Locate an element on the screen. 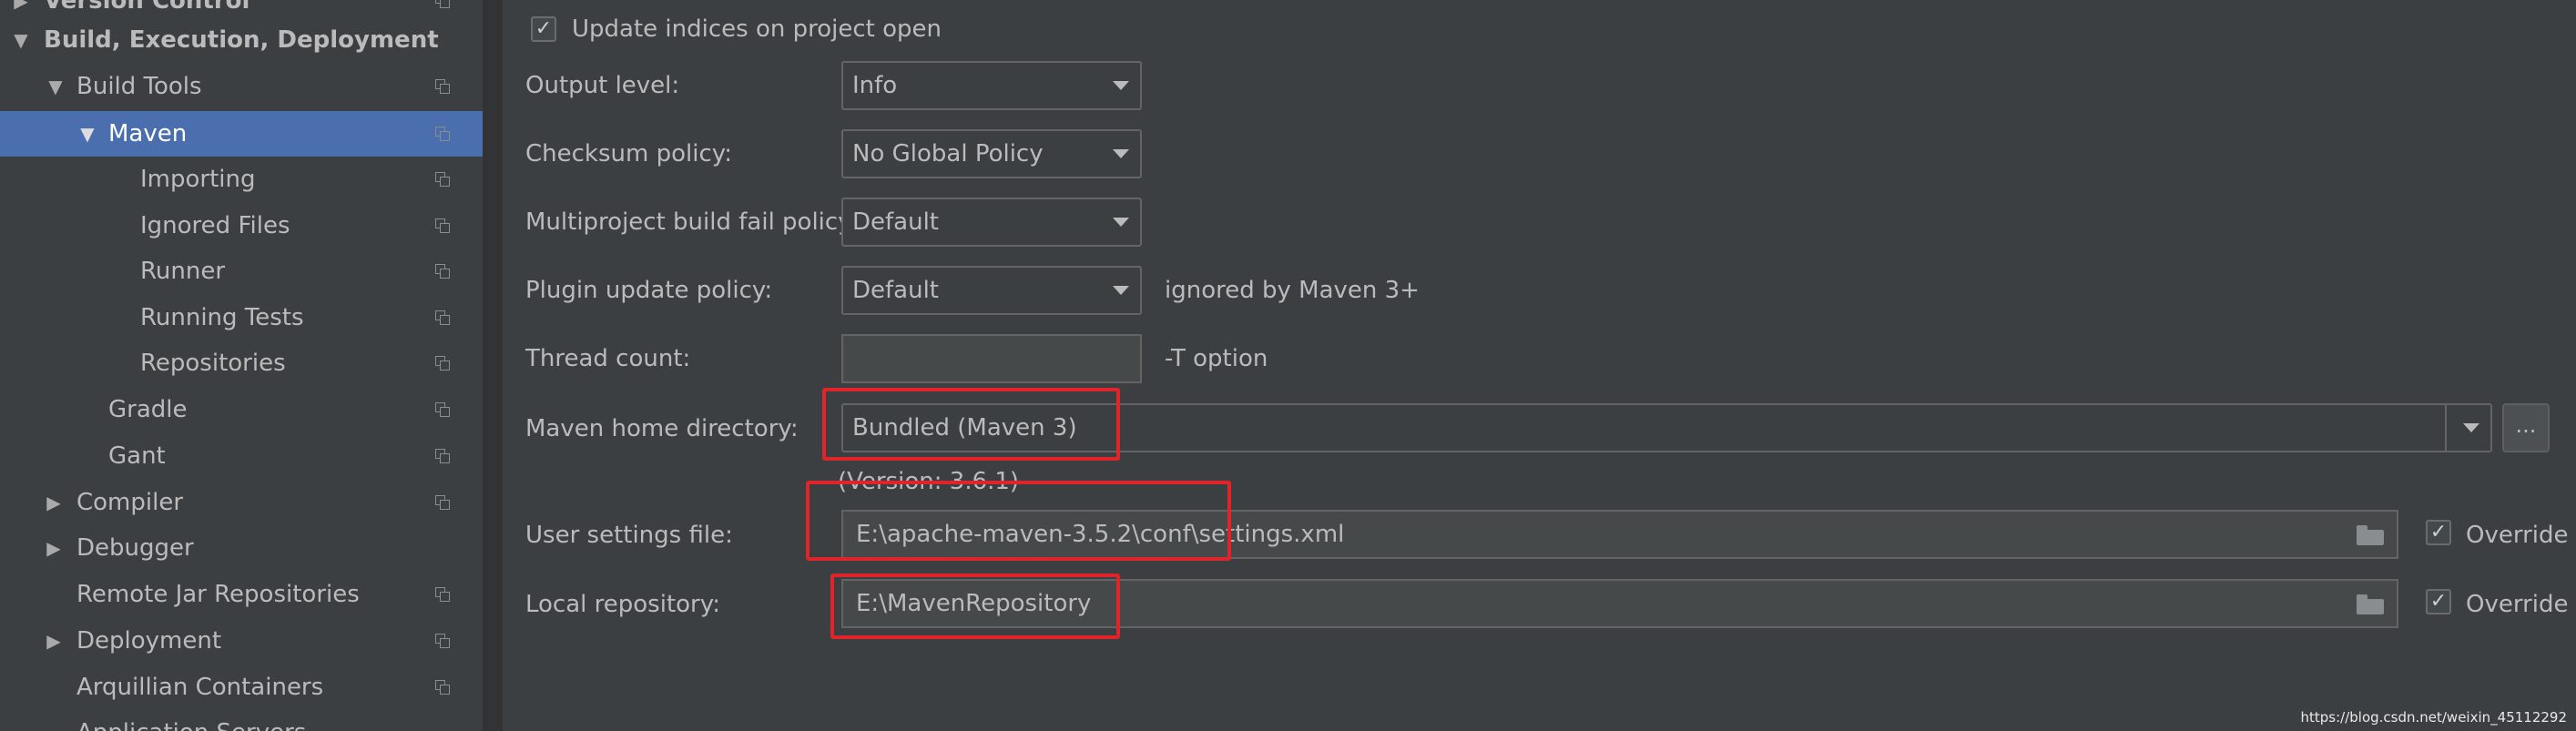  output-level-value: Info is located at coordinates (875, 86).